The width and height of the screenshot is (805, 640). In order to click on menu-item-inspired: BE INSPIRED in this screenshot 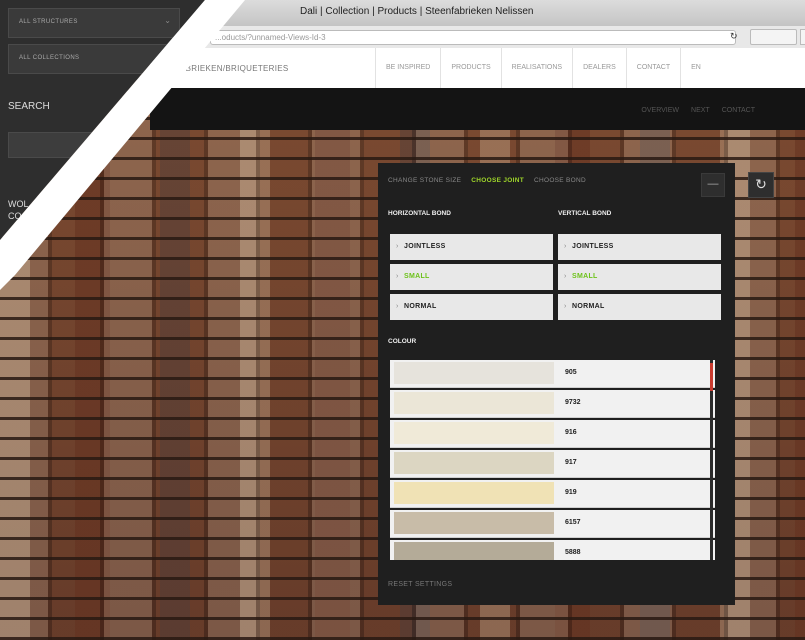, I will do `click(407, 68)`.